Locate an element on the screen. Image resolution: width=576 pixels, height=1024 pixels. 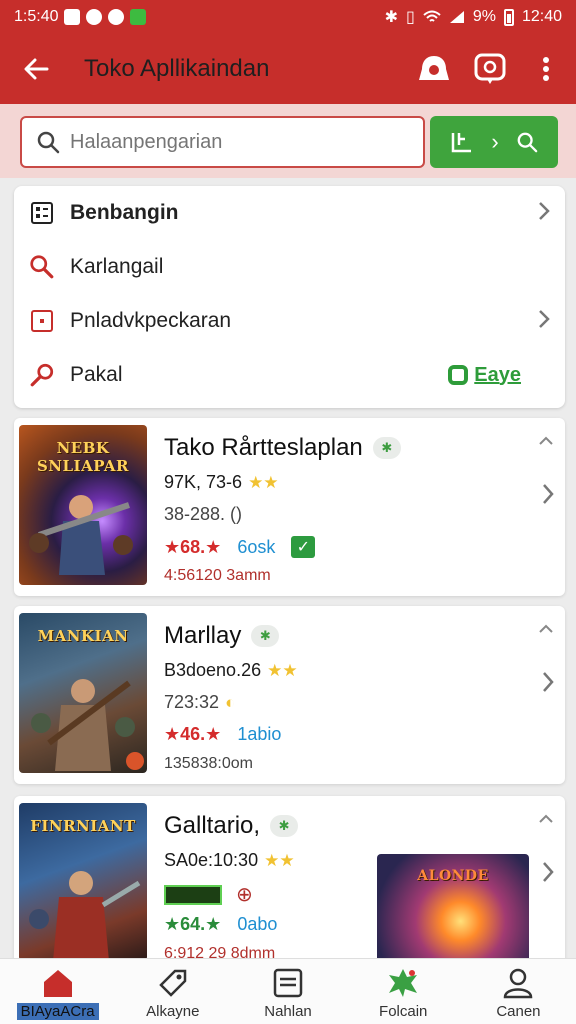
banner-title: ALONDE is located at coordinates (453, 876).